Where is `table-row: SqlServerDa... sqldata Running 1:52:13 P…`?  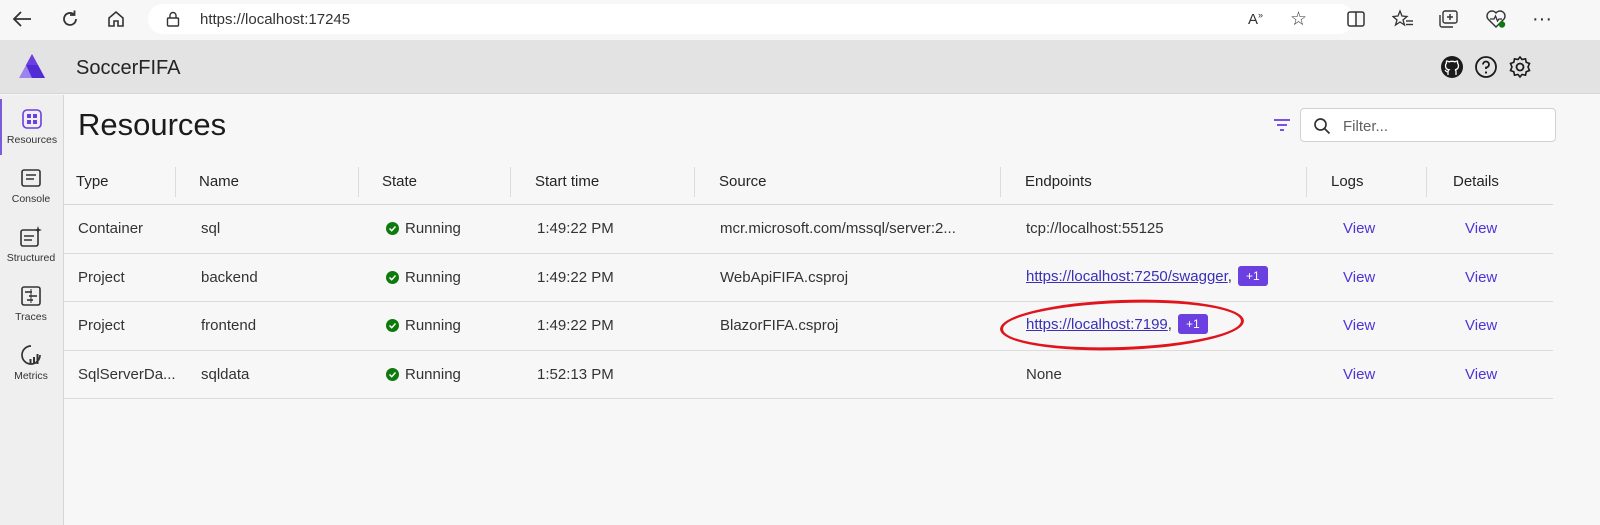 table-row: SqlServerDa... sqldata Running 1:52:13 P… is located at coordinates (808, 375).